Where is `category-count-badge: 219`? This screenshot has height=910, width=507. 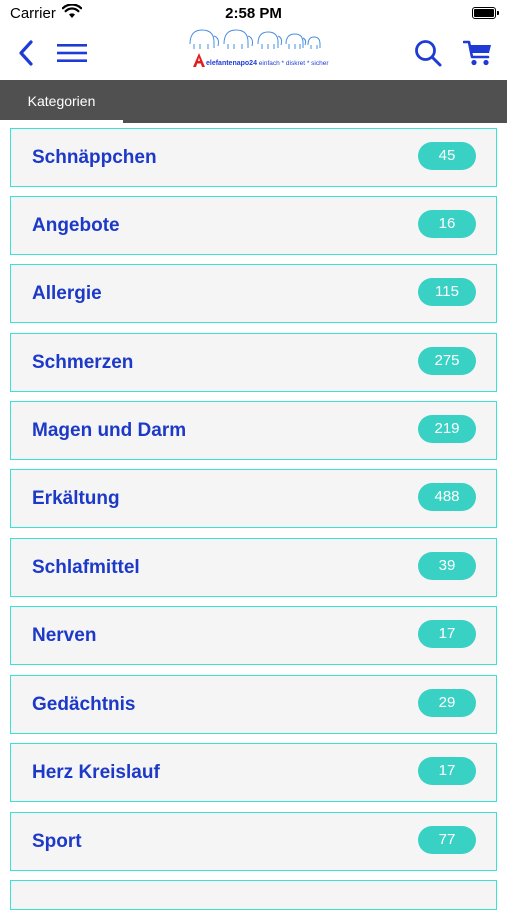 category-count-badge: 219 is located at coordinates (447, 429).